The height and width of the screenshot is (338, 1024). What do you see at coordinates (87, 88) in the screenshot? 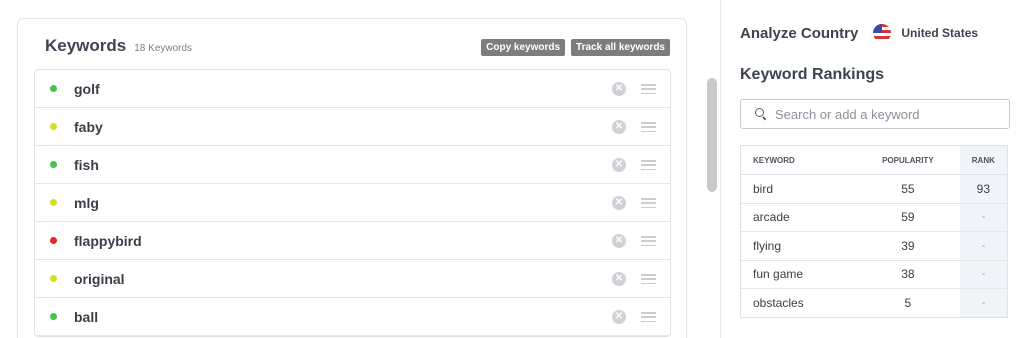
I see `keyword-label: golf` at bounding box center [87, 88].